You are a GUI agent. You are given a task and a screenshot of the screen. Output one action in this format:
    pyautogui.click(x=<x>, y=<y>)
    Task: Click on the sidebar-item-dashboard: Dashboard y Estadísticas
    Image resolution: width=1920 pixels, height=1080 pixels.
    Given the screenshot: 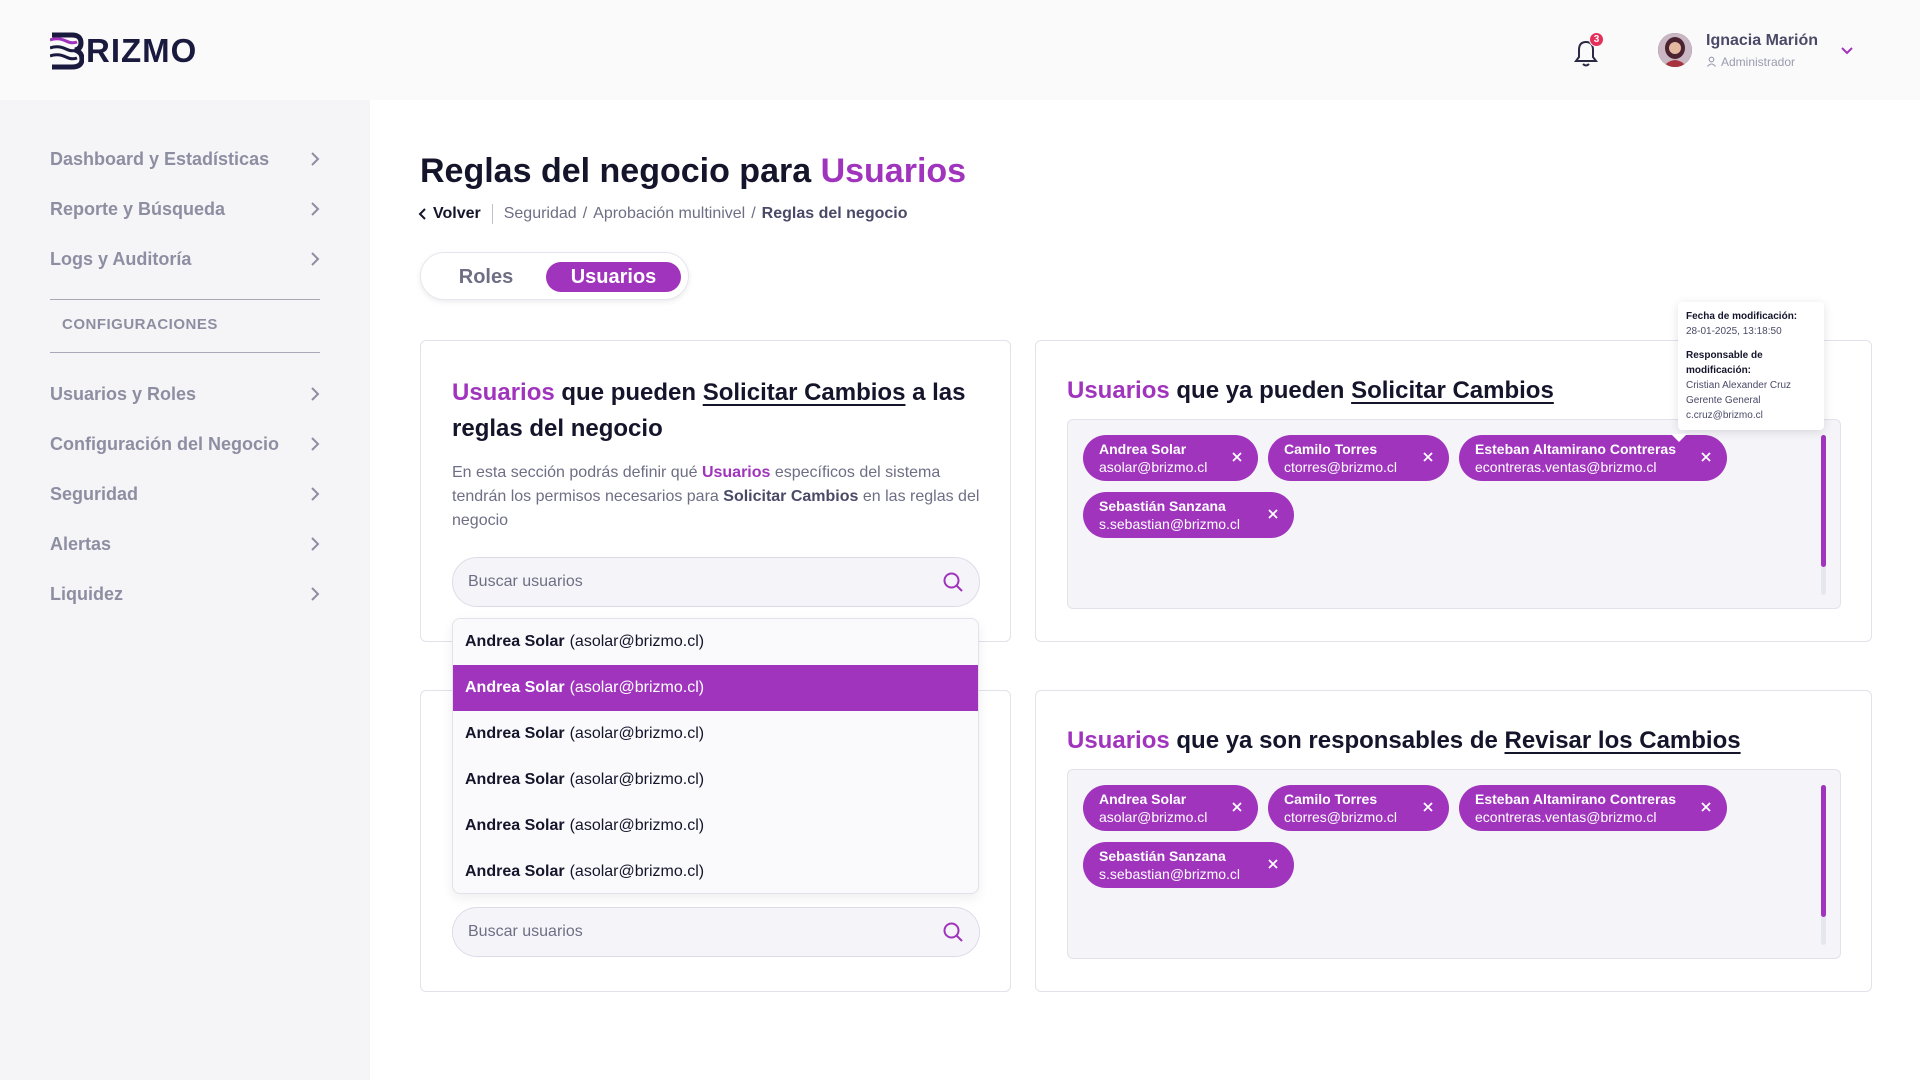 What is the action you would take?
    pyautogui.click(x=186, y=159)
    